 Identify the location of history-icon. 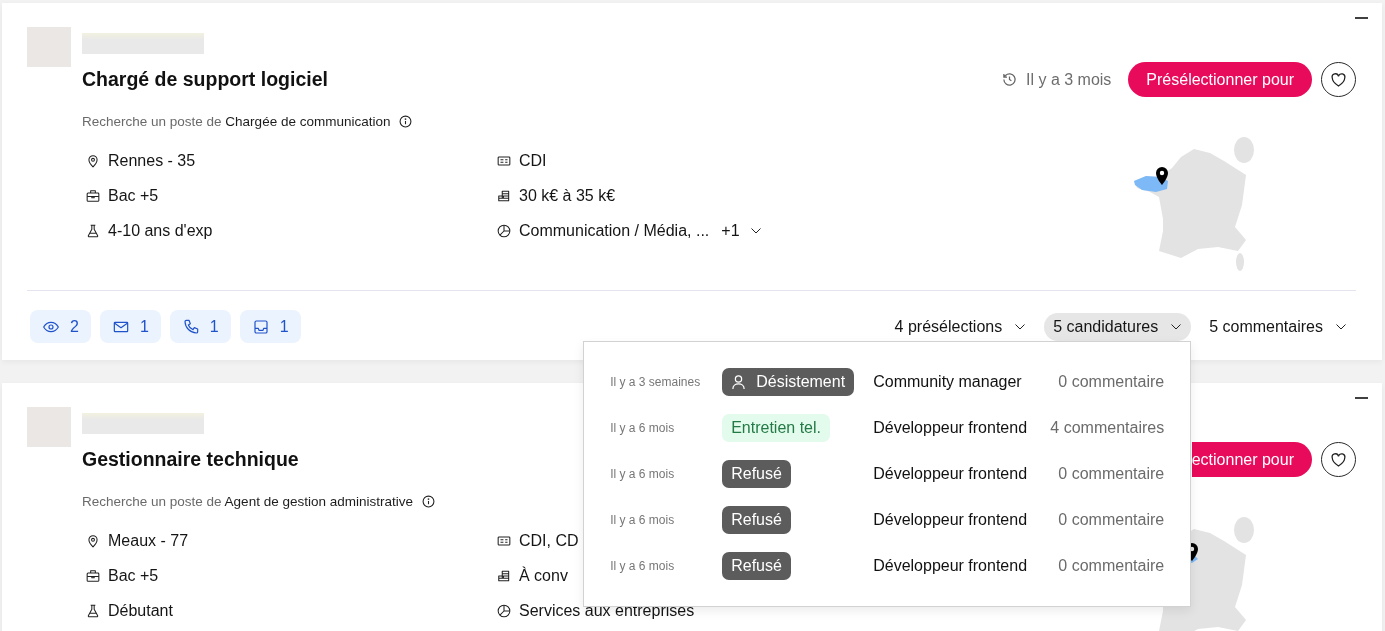
(1009, 79).